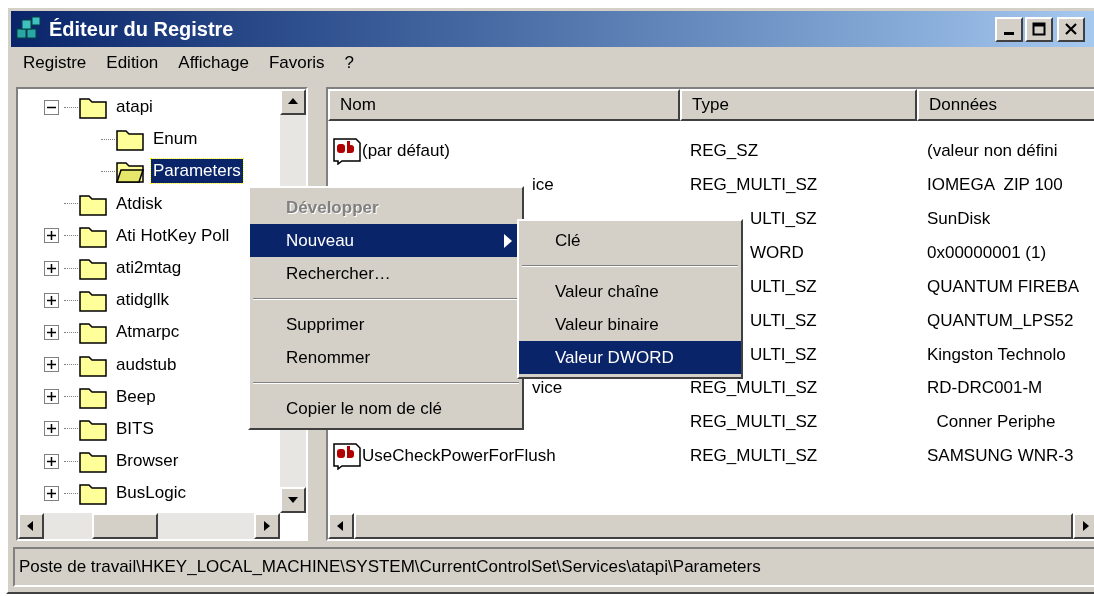  What do you see at coordinates (992, 151) in the screenshot?
I see `value-data: (valeur non défini` at bounding box center [992, 151].